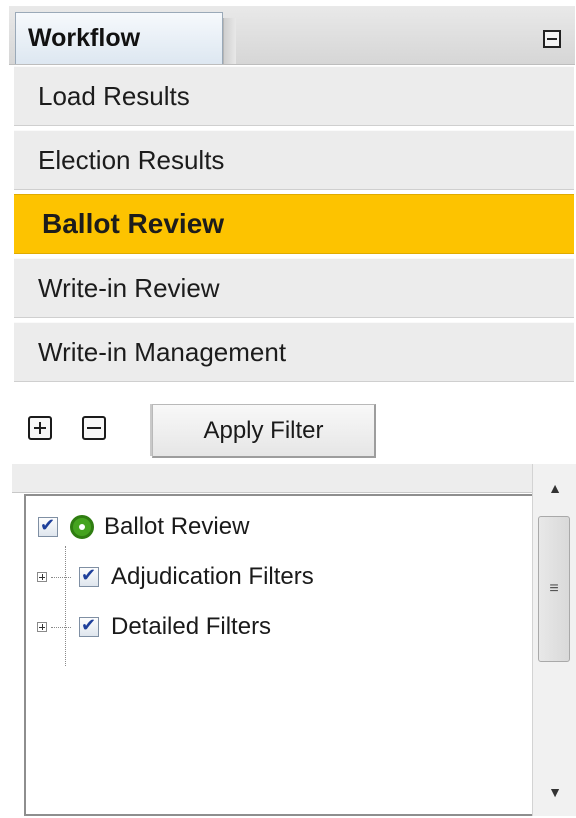 The width and height of the screenshot is (576, 818). Describe the element at coordinates (552, 39) in the screenshot. I see `minimize-icon` at that location.